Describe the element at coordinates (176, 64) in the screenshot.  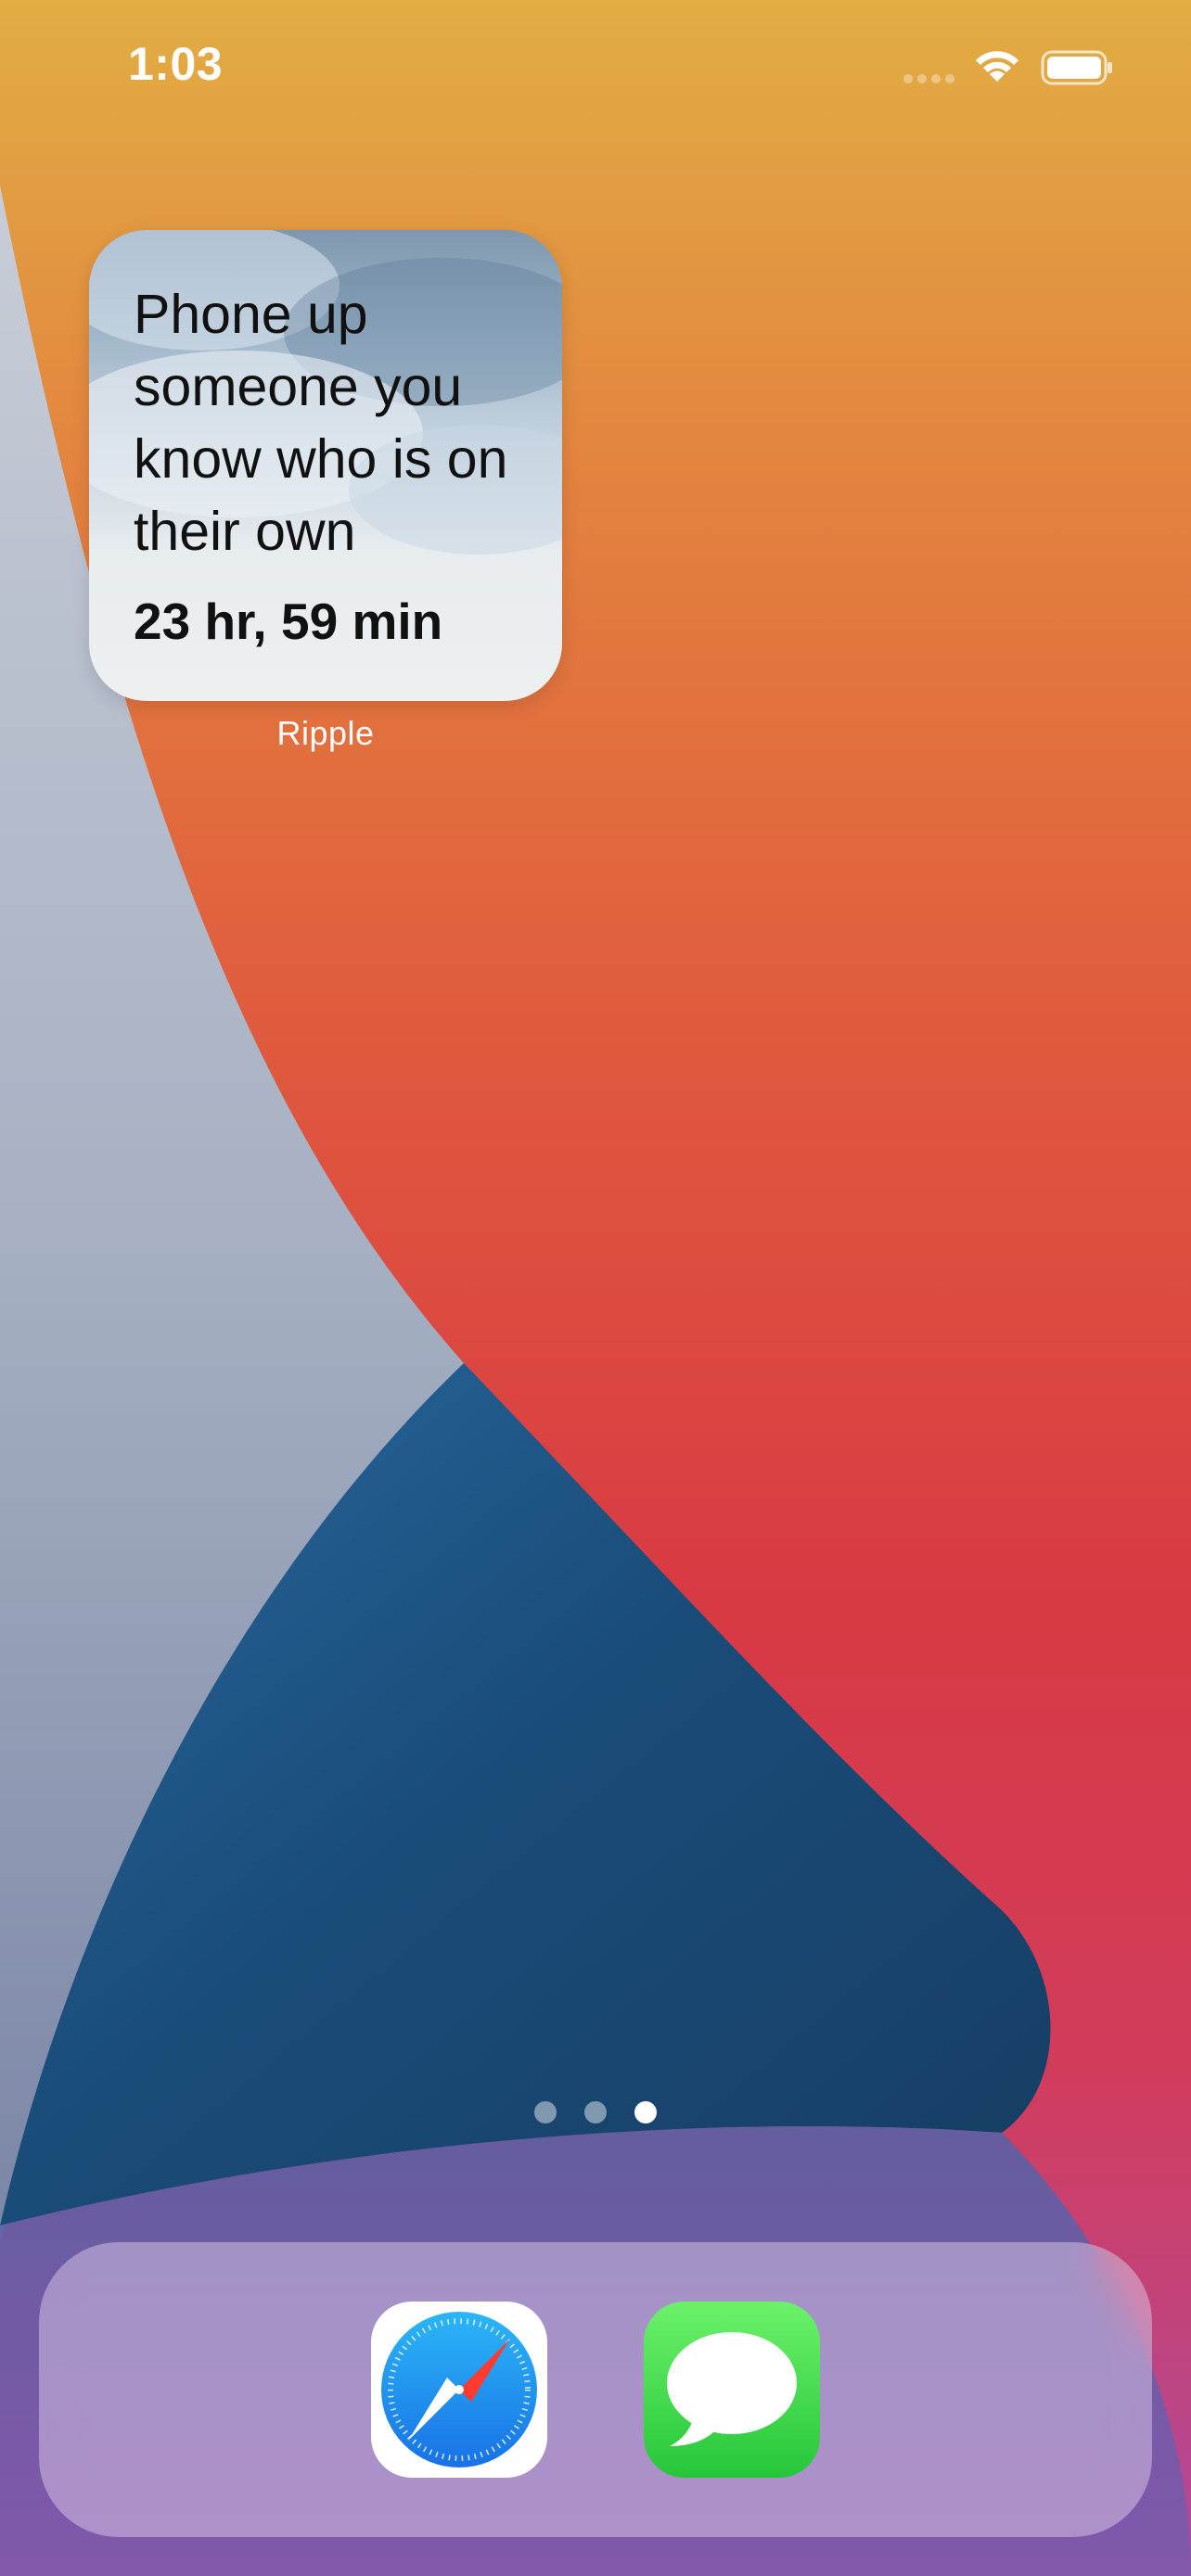
I see `status-time: 1:03` at that location.